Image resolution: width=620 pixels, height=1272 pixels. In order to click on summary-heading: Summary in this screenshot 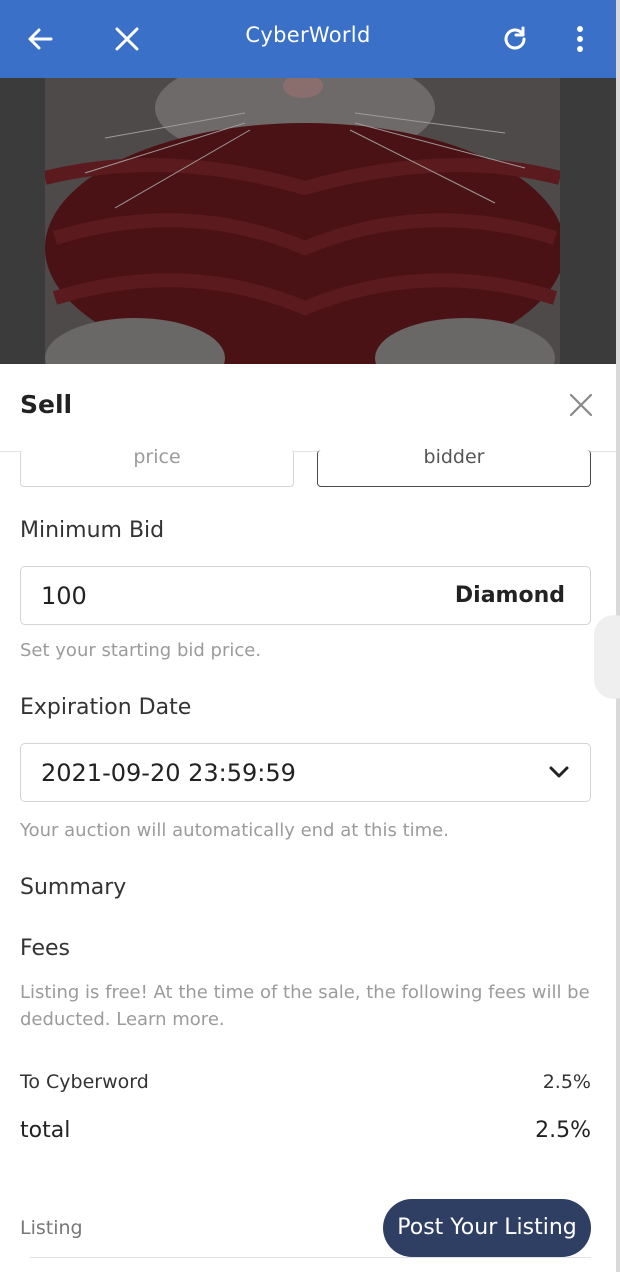, I will do `click(73, 887)`.